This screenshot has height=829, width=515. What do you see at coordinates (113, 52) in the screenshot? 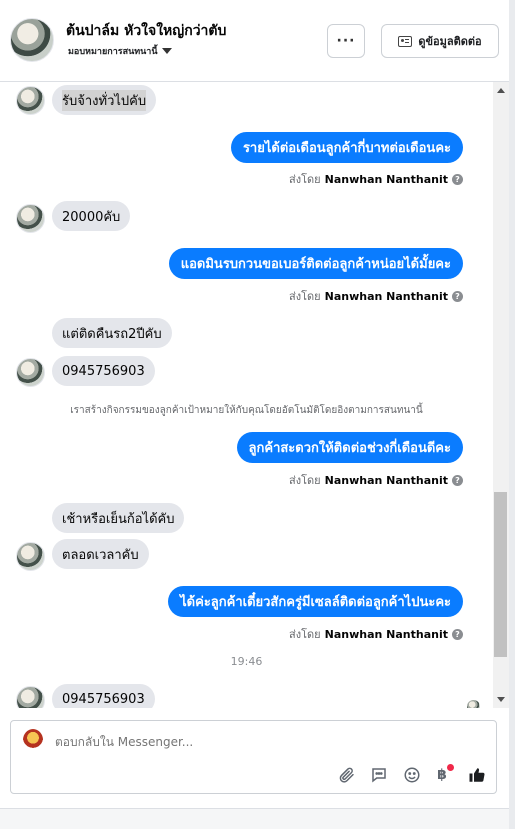
I see `assign-conversation-label: มอบหมายการสนทนานี้` at bounding box center [113, 52].